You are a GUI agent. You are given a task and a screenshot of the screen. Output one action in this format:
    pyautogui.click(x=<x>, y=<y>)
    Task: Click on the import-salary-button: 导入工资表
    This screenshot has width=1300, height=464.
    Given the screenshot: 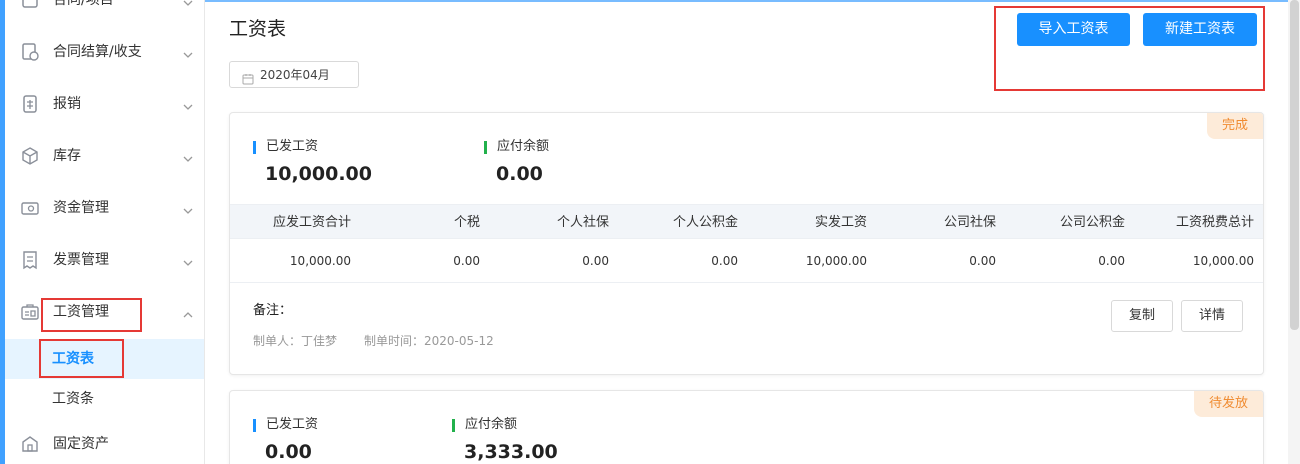 What is the action you would take?
    pyautogui.click(x=1073, y=29)
    